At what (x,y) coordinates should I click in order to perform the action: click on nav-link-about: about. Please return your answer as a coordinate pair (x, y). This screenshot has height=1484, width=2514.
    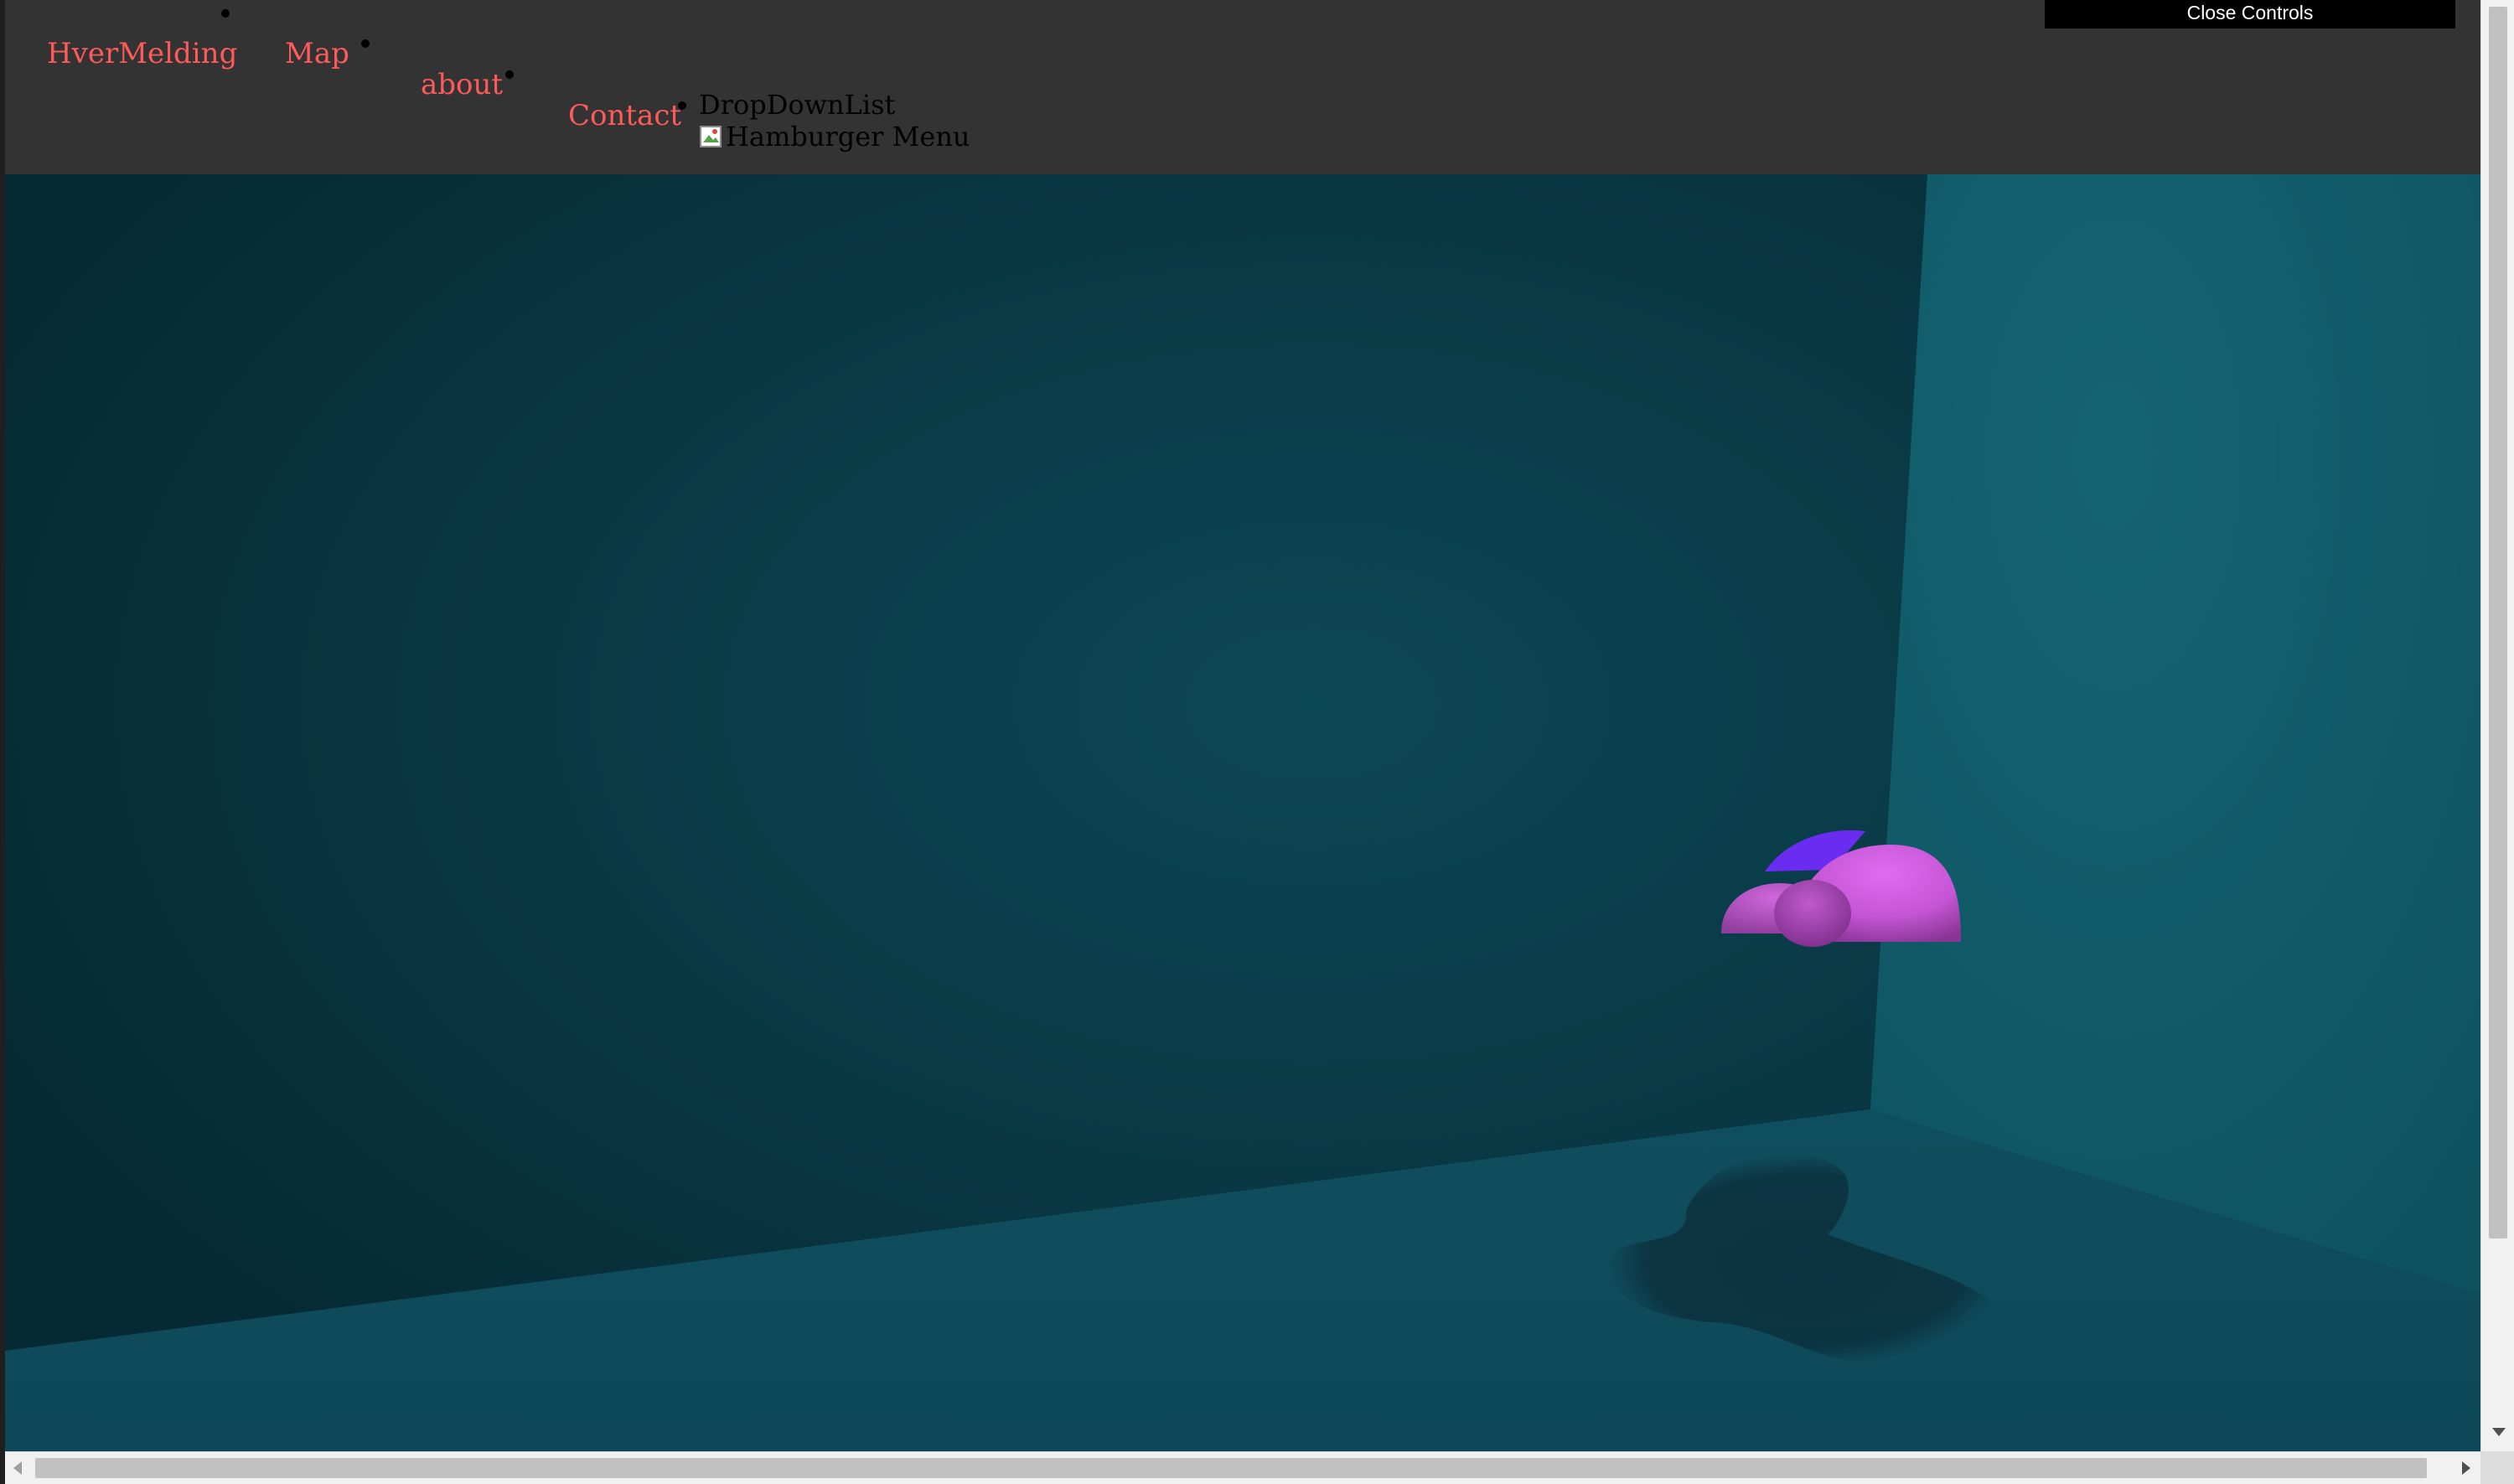
    Looking at the image, I should click on (462, 85).